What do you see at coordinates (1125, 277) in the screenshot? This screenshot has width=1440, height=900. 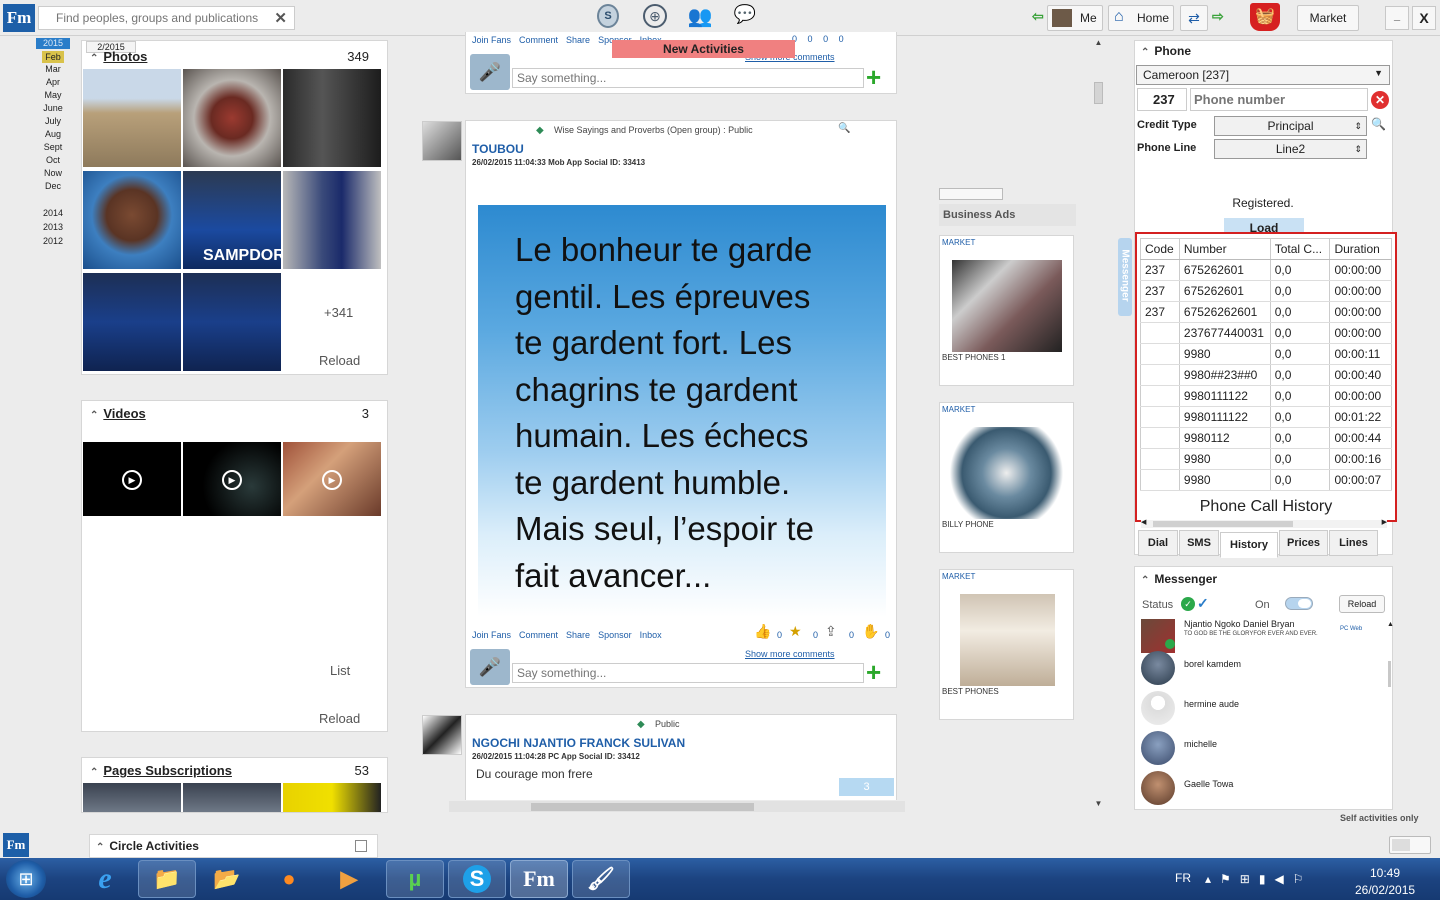 I see `messenger-side-tab: Messenger` at bounding box center [1125, 277].